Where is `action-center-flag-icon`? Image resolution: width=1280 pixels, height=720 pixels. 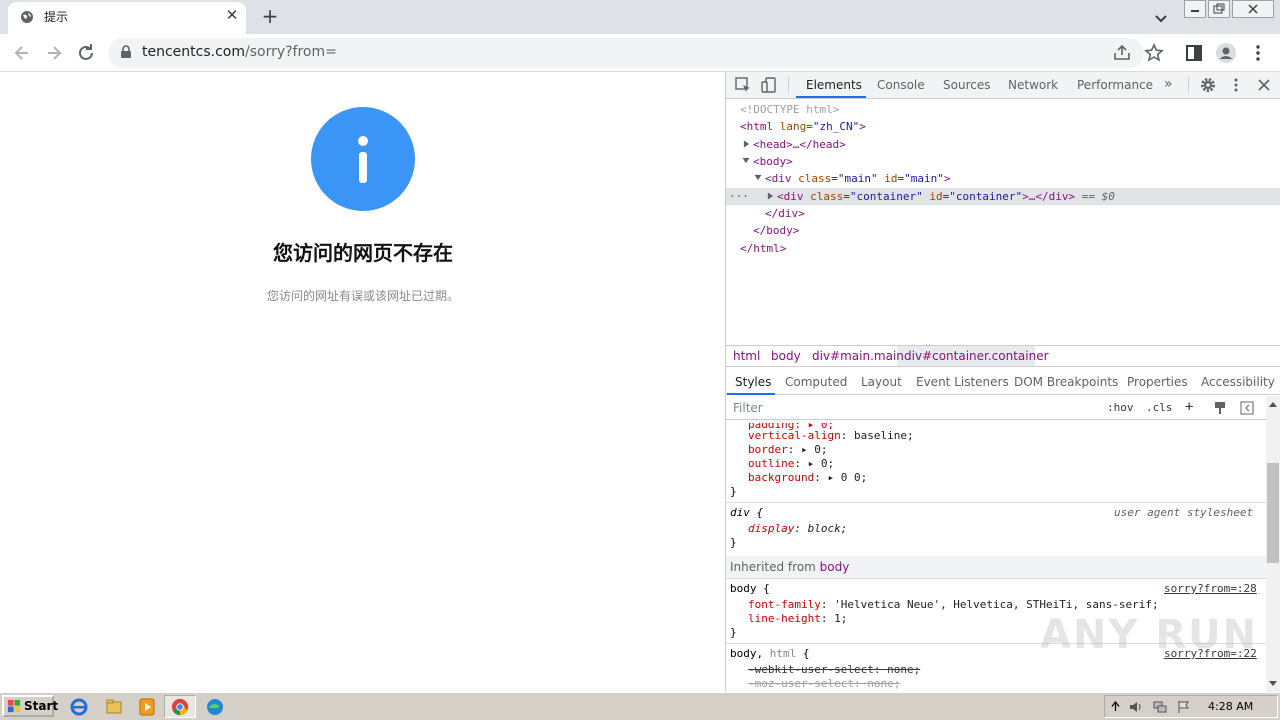
action-center-flag-icon is located at coordinates (1184, 707).